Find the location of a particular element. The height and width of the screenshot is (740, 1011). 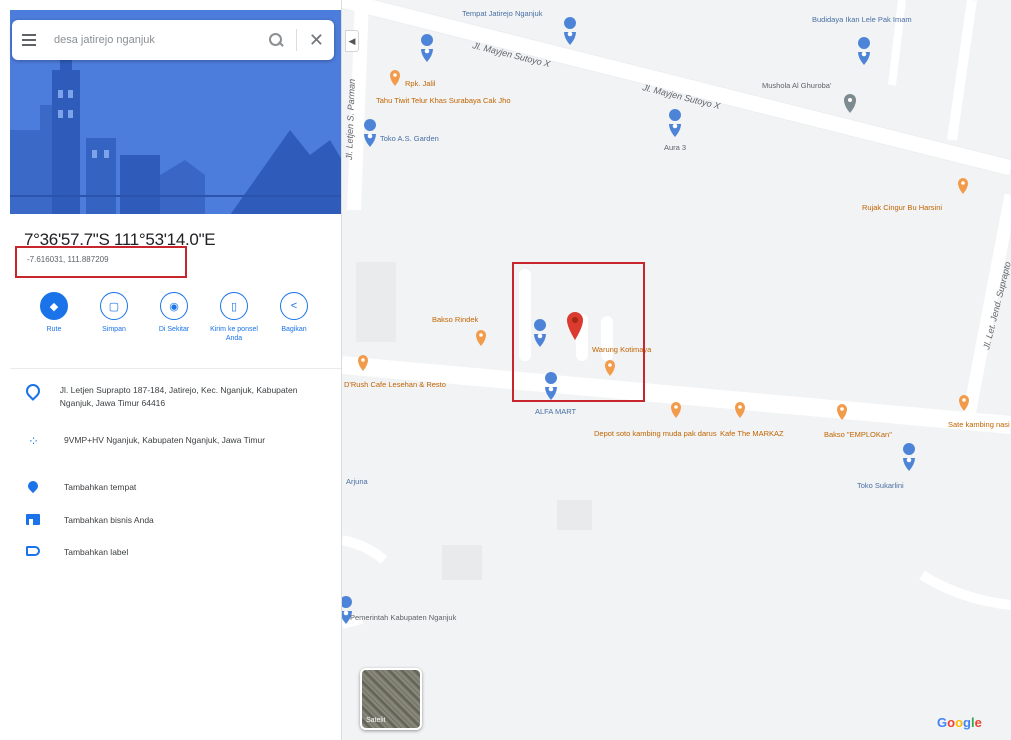

poi-tahu-tiwit: Tahu Tiwit Telur Khas Surabaya Cak Jho is located at coordinates (443, 100).